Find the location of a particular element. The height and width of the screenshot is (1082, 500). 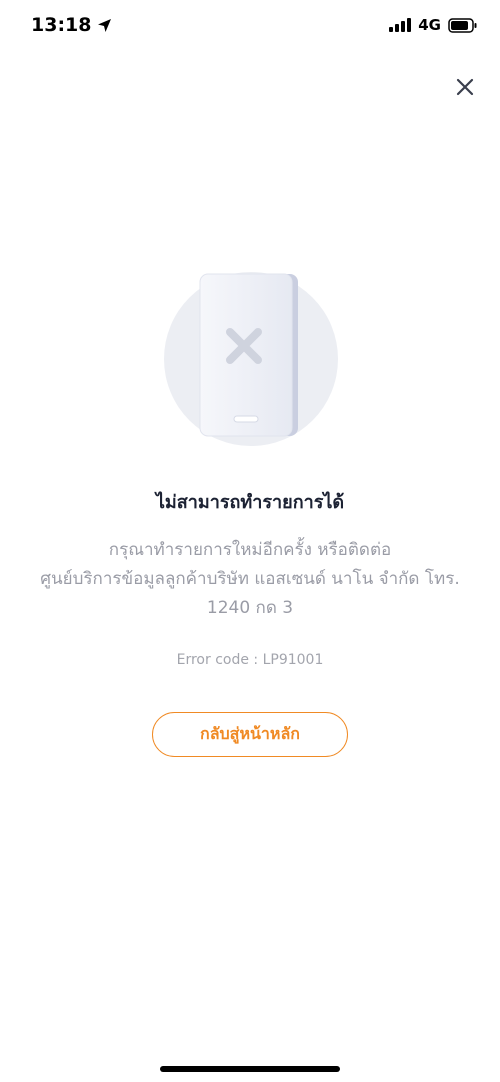

status-time: 13:18 is located at coordinates (71, 25).